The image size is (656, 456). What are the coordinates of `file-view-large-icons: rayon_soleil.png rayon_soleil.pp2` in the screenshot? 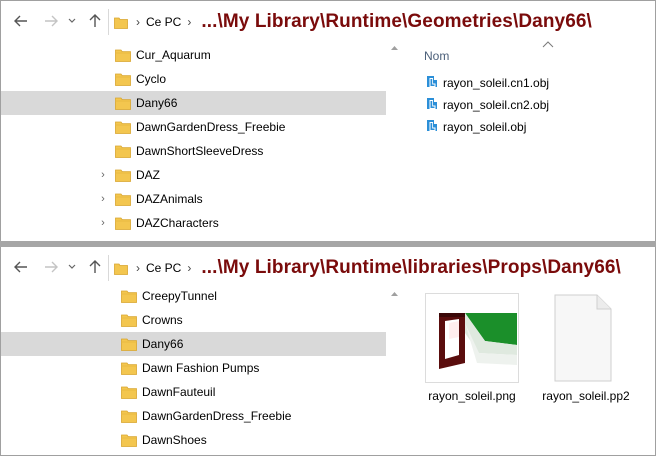 It's located at (529, 371).